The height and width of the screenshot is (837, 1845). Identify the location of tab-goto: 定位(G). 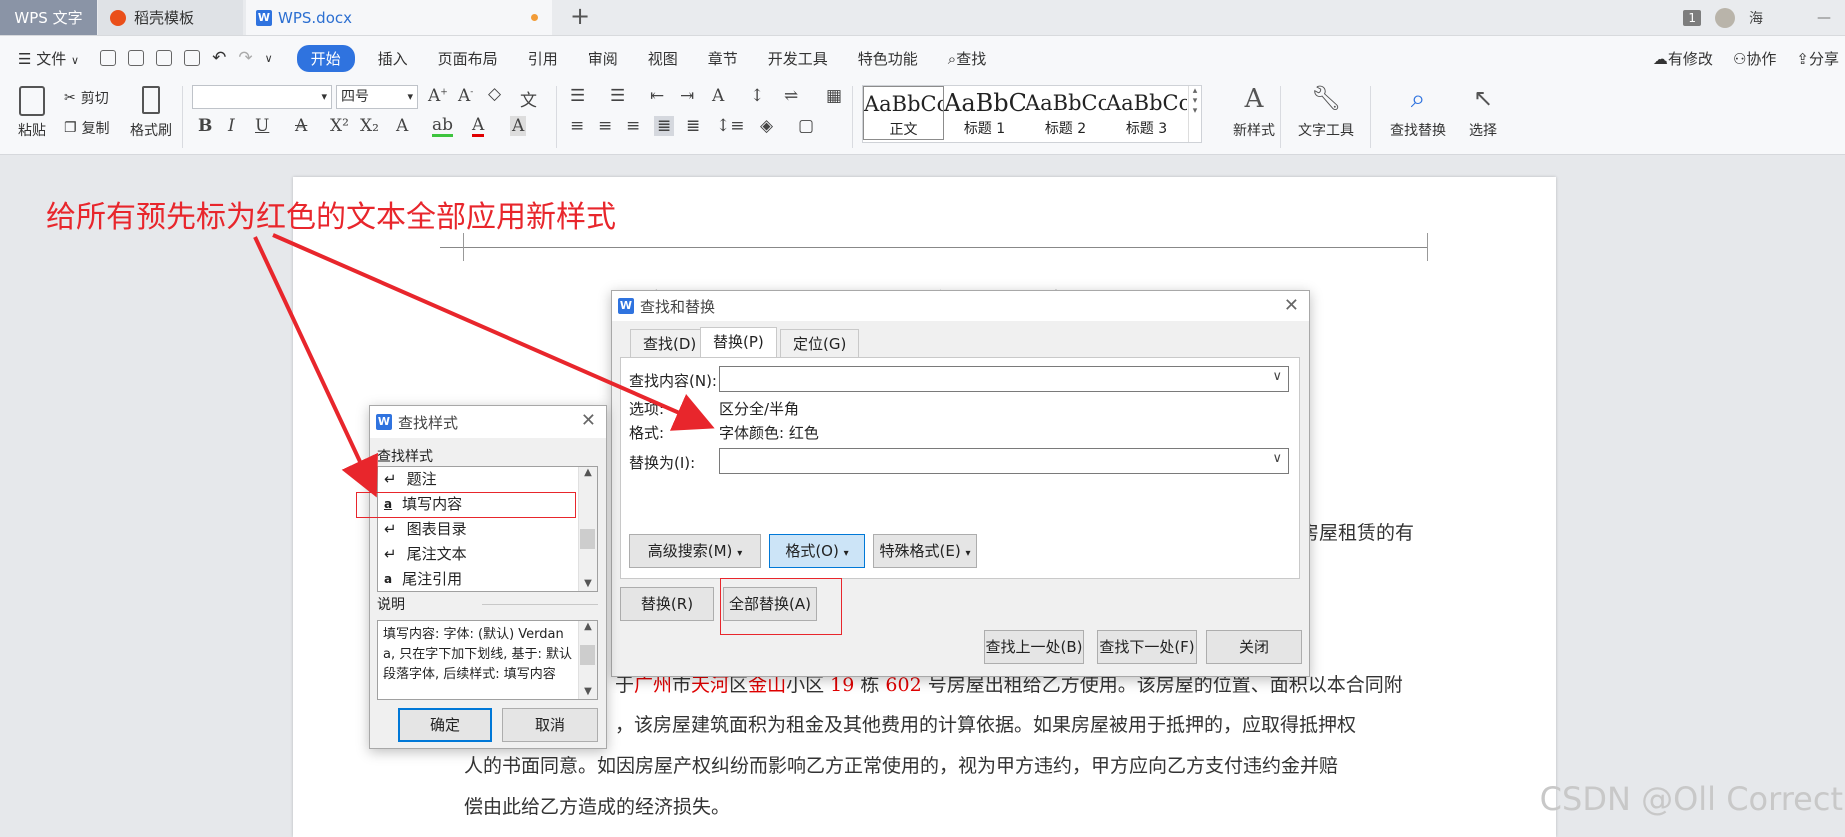
(820, 343).